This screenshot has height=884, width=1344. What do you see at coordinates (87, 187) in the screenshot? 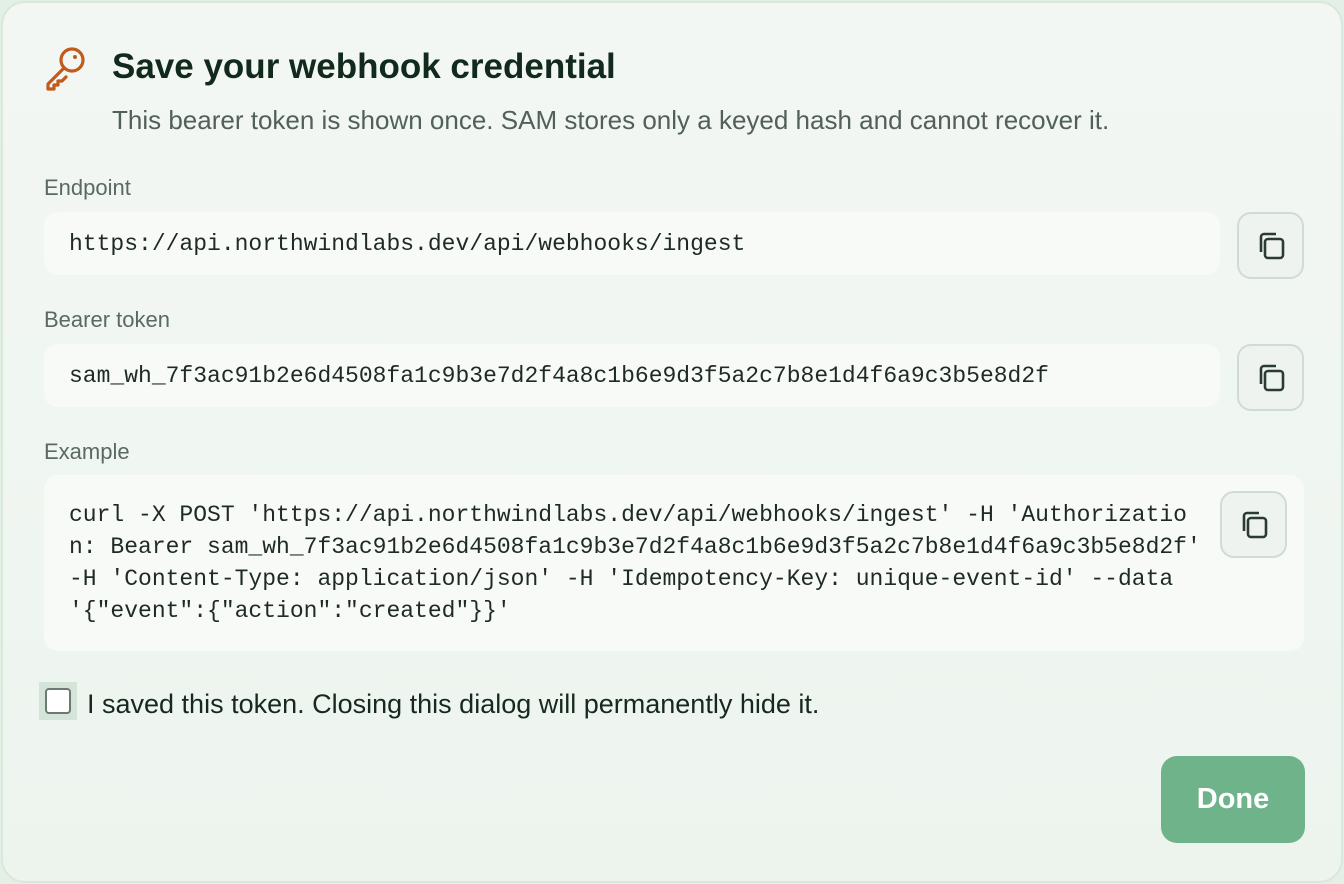
I see `endpoint-label: Endpoint` at bounding box center [87, 187].